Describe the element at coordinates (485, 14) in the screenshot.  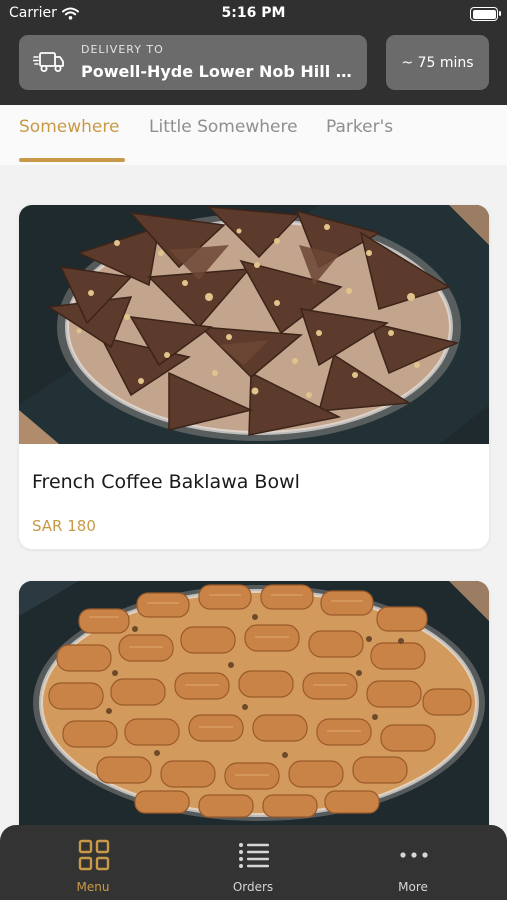
I see `battery-icon` at that location.